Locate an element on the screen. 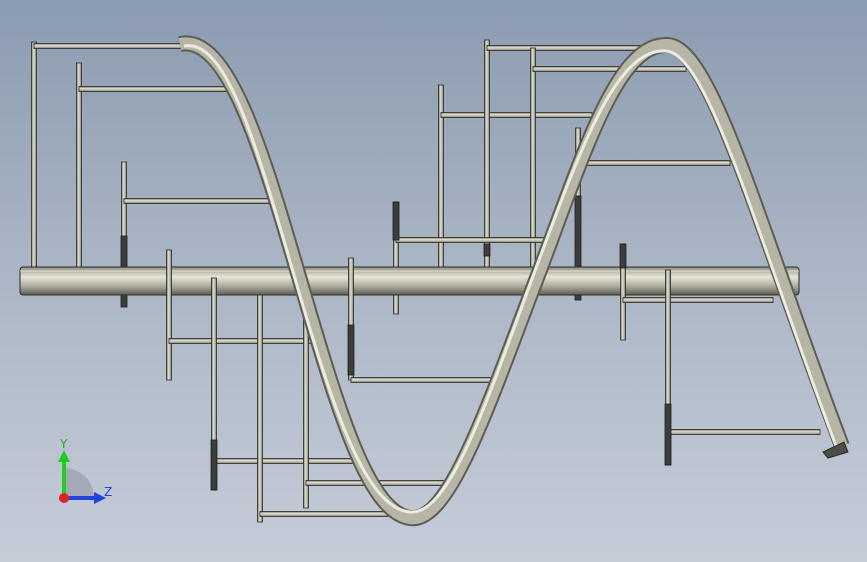 This screenshot has width=867, height=562. triad-origin-icon is located at coordinates (64, 498).